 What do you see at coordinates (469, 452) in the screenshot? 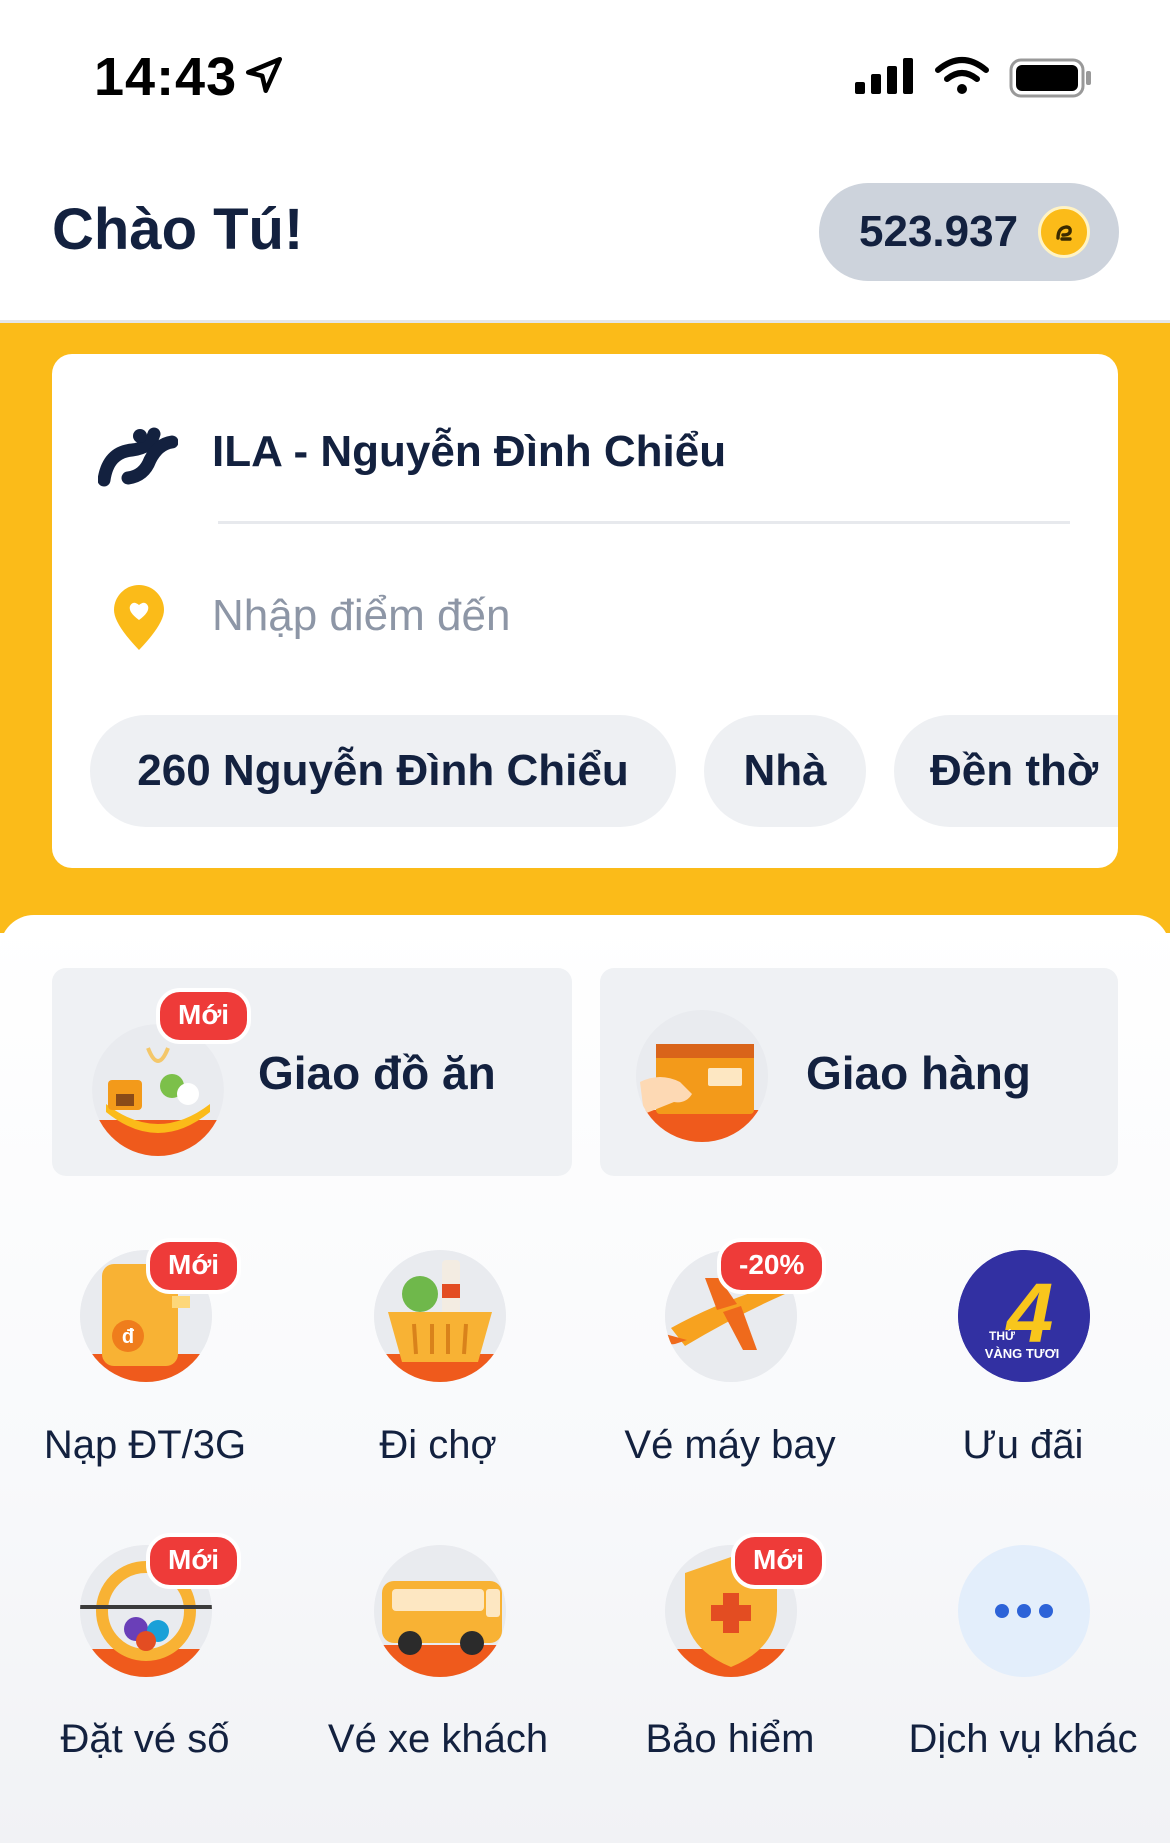
I see `pickup-location: ILA - Nguyễn Đình Chiểu` at bounding box center [469, 452].